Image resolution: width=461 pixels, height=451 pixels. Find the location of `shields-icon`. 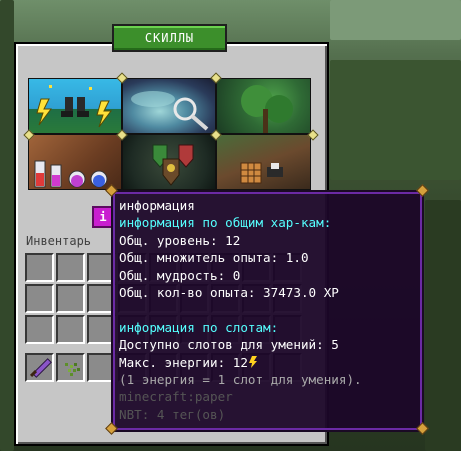

shields-icon is located at coordinates (173, 165).